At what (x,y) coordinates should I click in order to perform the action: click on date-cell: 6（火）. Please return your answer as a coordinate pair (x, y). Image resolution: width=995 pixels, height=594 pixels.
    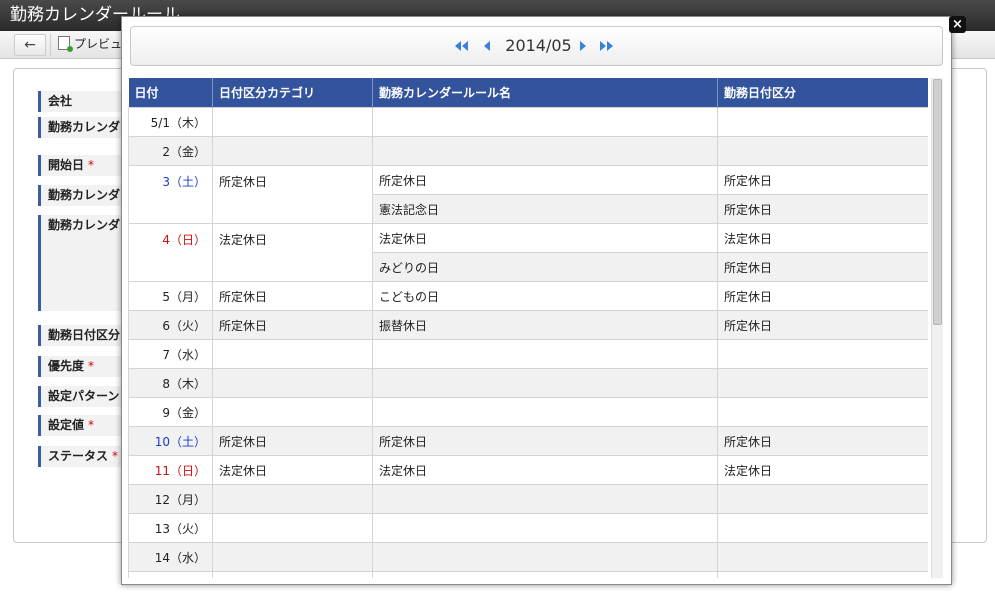
    Looking at the image, I should click on (170, 325).